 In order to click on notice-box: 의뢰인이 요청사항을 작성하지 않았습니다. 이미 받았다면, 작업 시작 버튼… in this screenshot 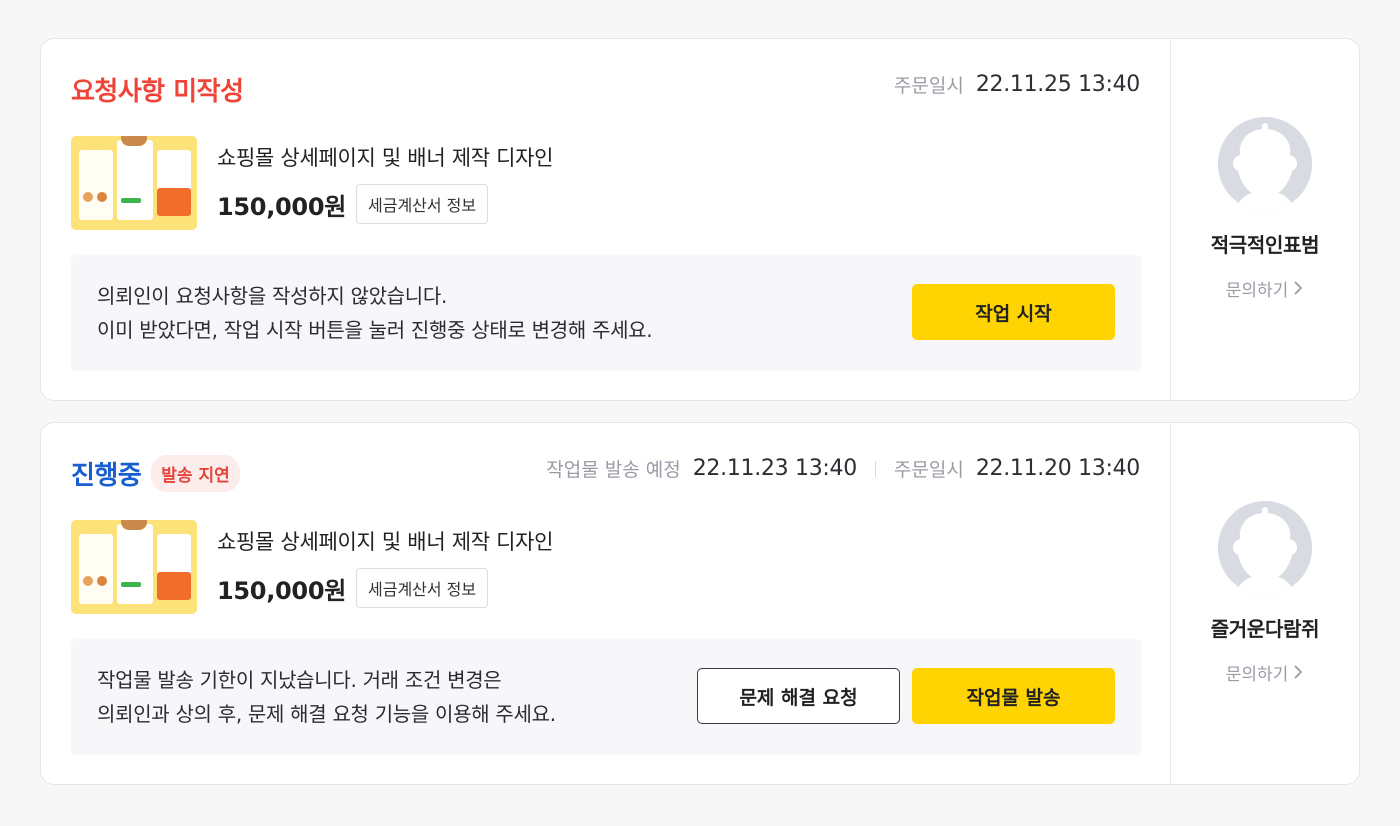, I will do `click(606, 313)`.